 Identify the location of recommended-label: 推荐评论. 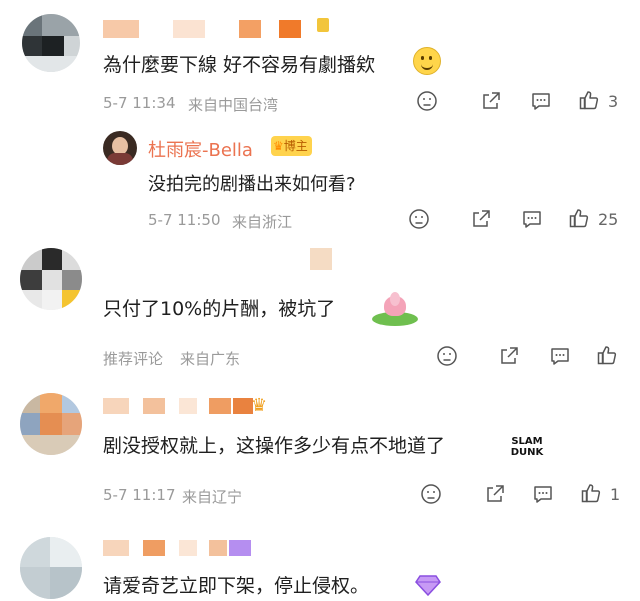
(133, 359).